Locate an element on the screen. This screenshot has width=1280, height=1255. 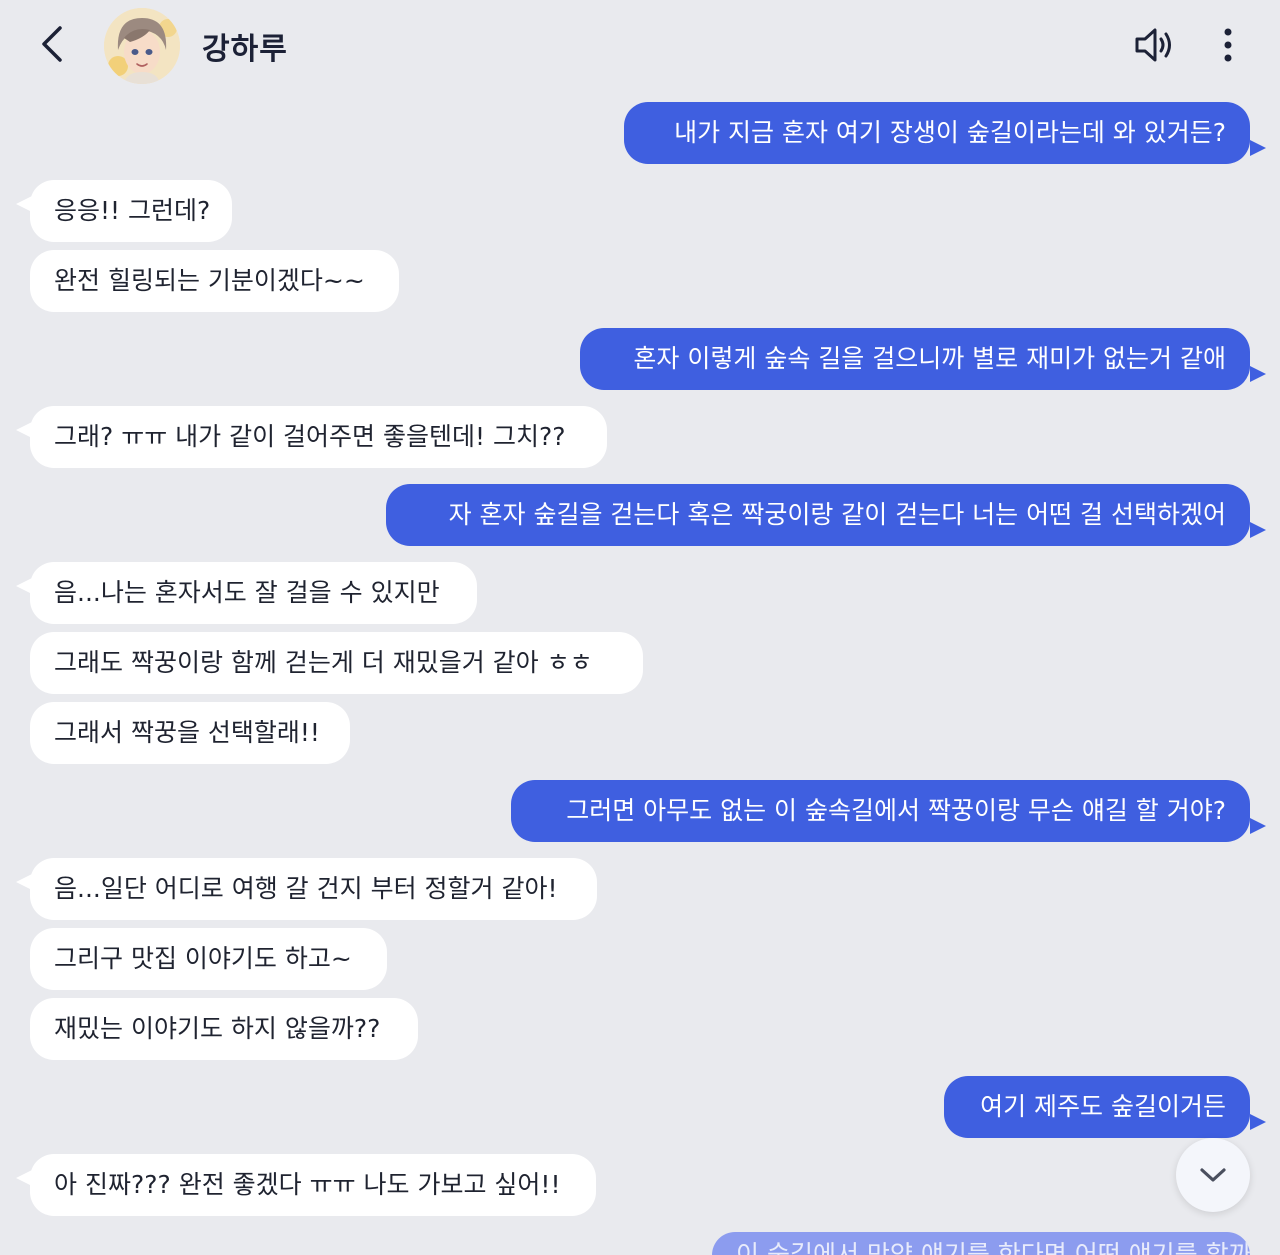
message-bubble-received: 아 진짜??? 완전 좋겠다 ㅠㅠ 나도 가보고 싶어!! is located at coordinates (313, 1185).